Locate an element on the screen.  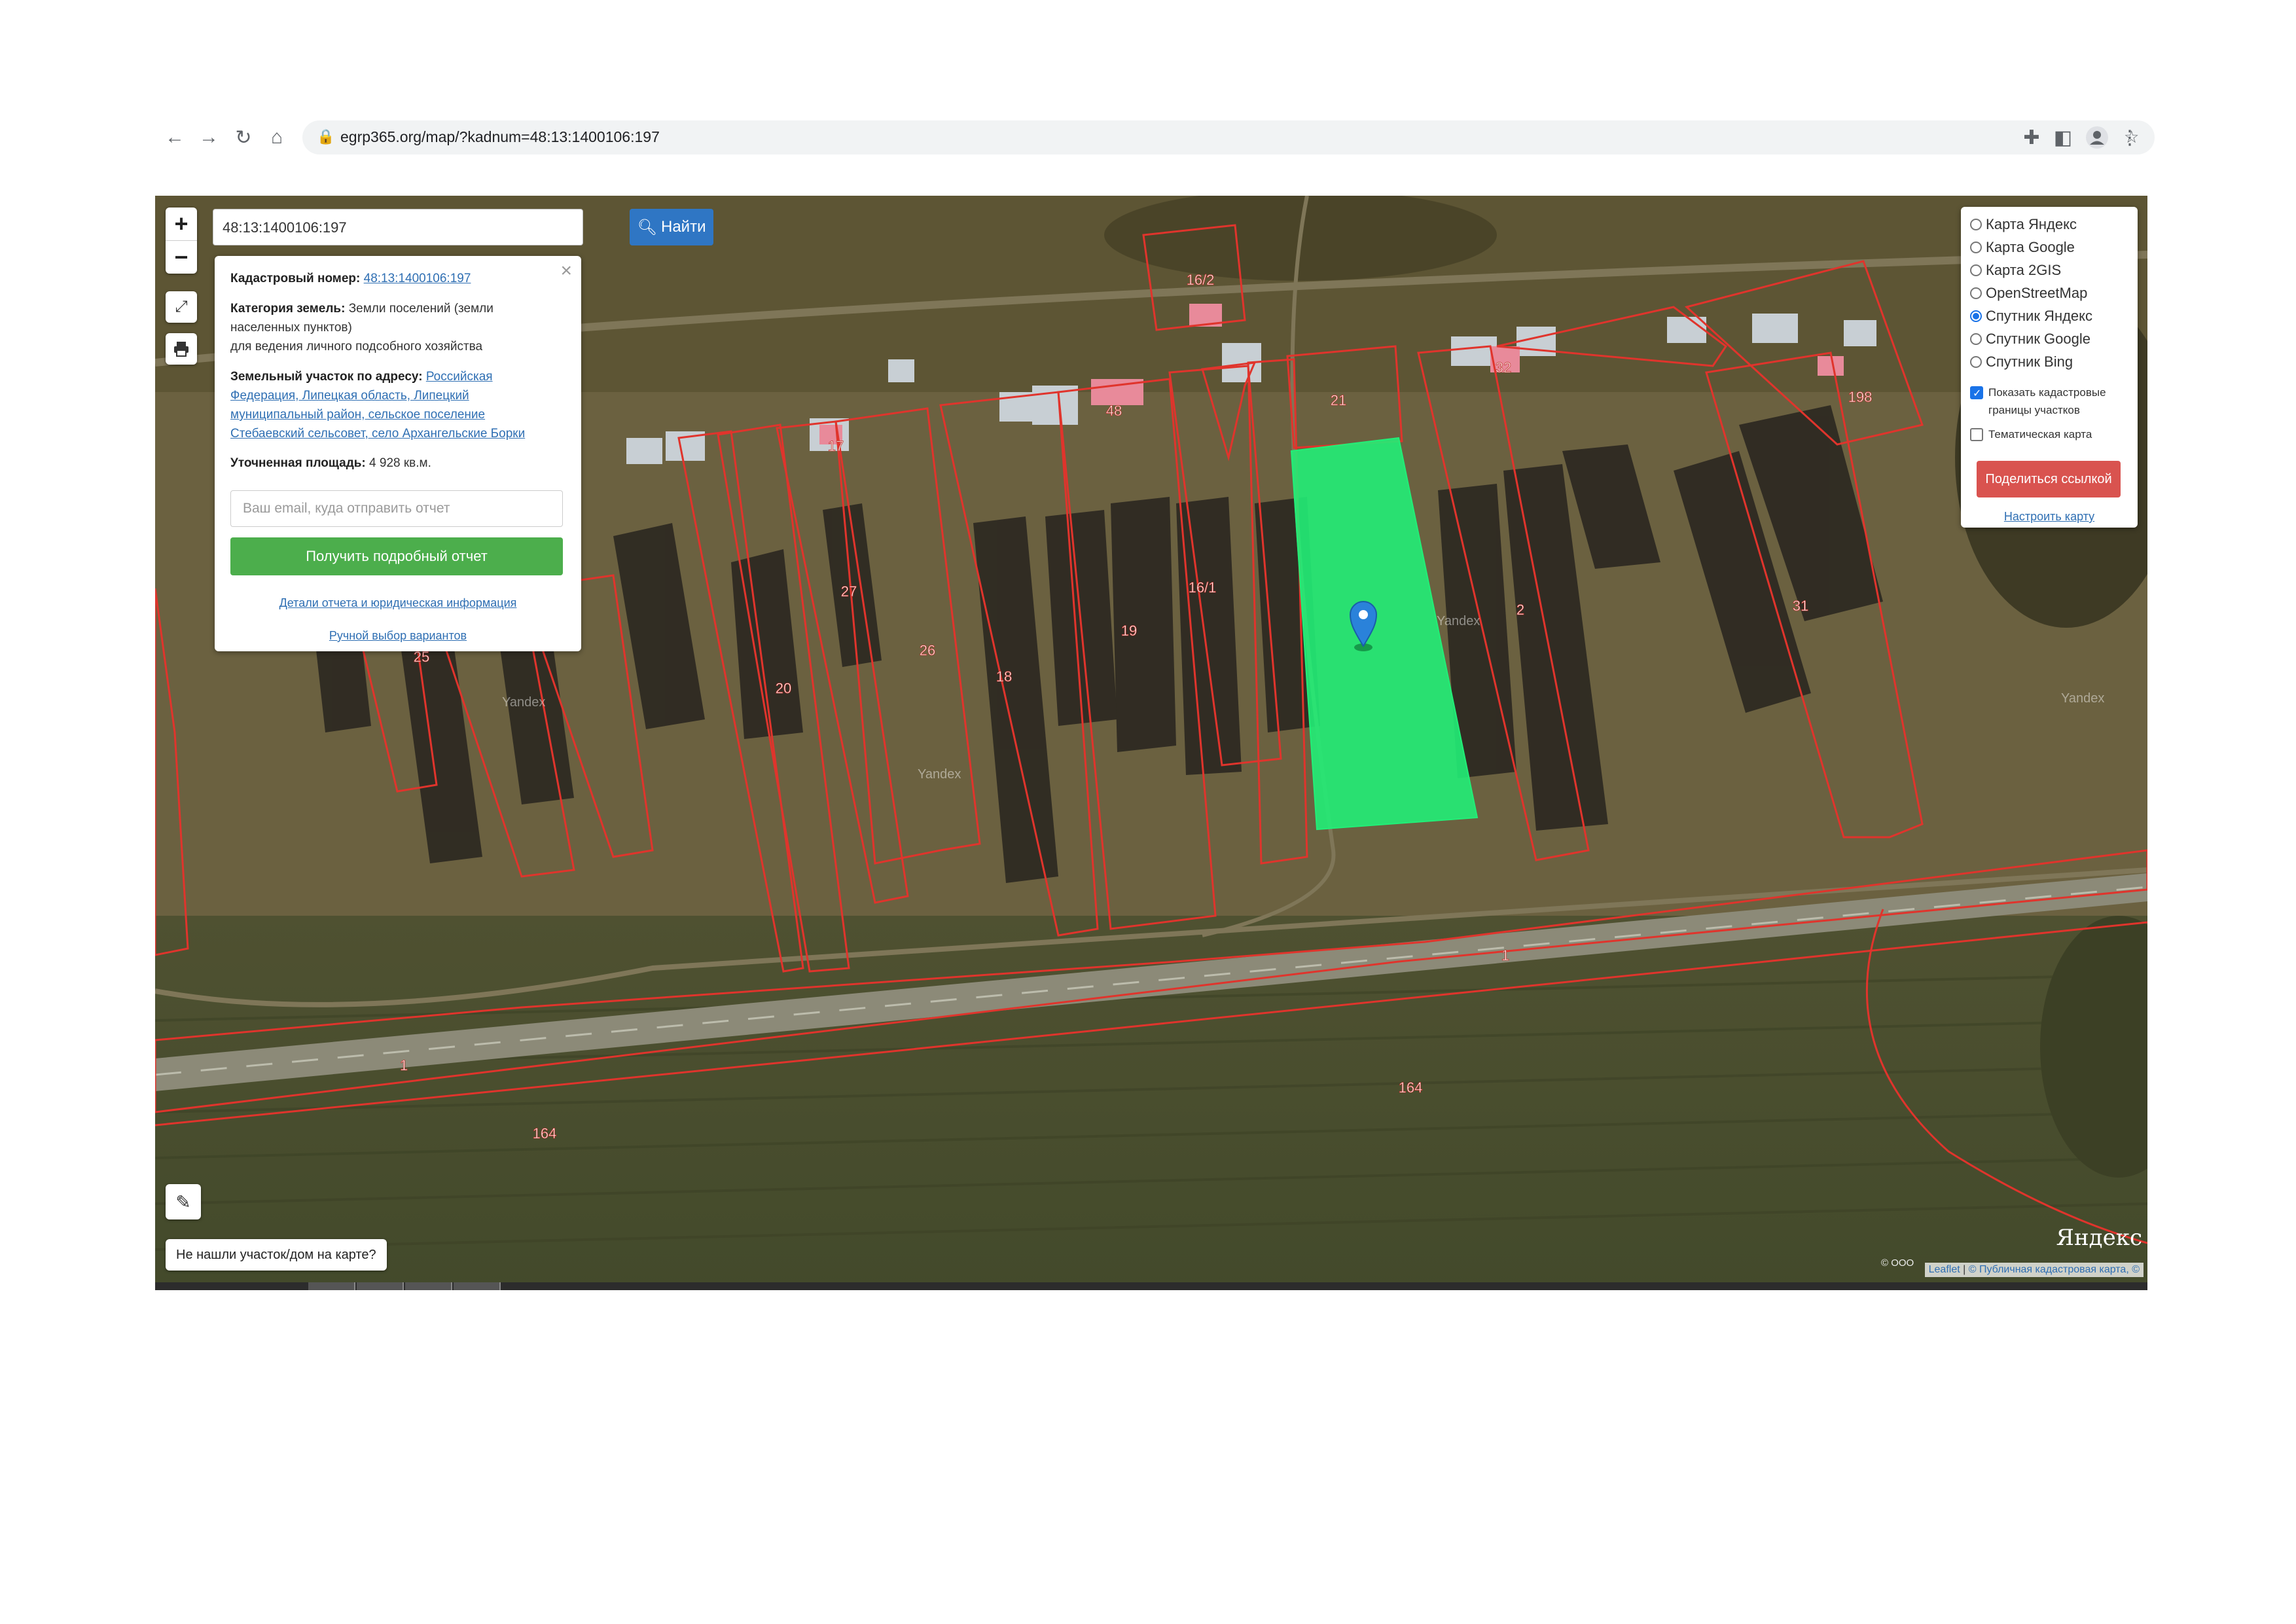
find-button: 🔍︎ Найти is located at coordinates (671, 227).